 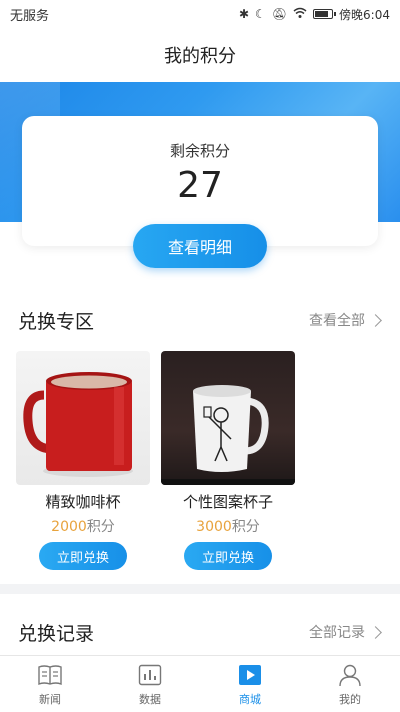 What do you see at coordinates (200, 14) in the screenshot?
I see `status-bar: 无服务 ✱ ☾ 🔕︎ 傍晚6:04` at bounding box center [200, 14].